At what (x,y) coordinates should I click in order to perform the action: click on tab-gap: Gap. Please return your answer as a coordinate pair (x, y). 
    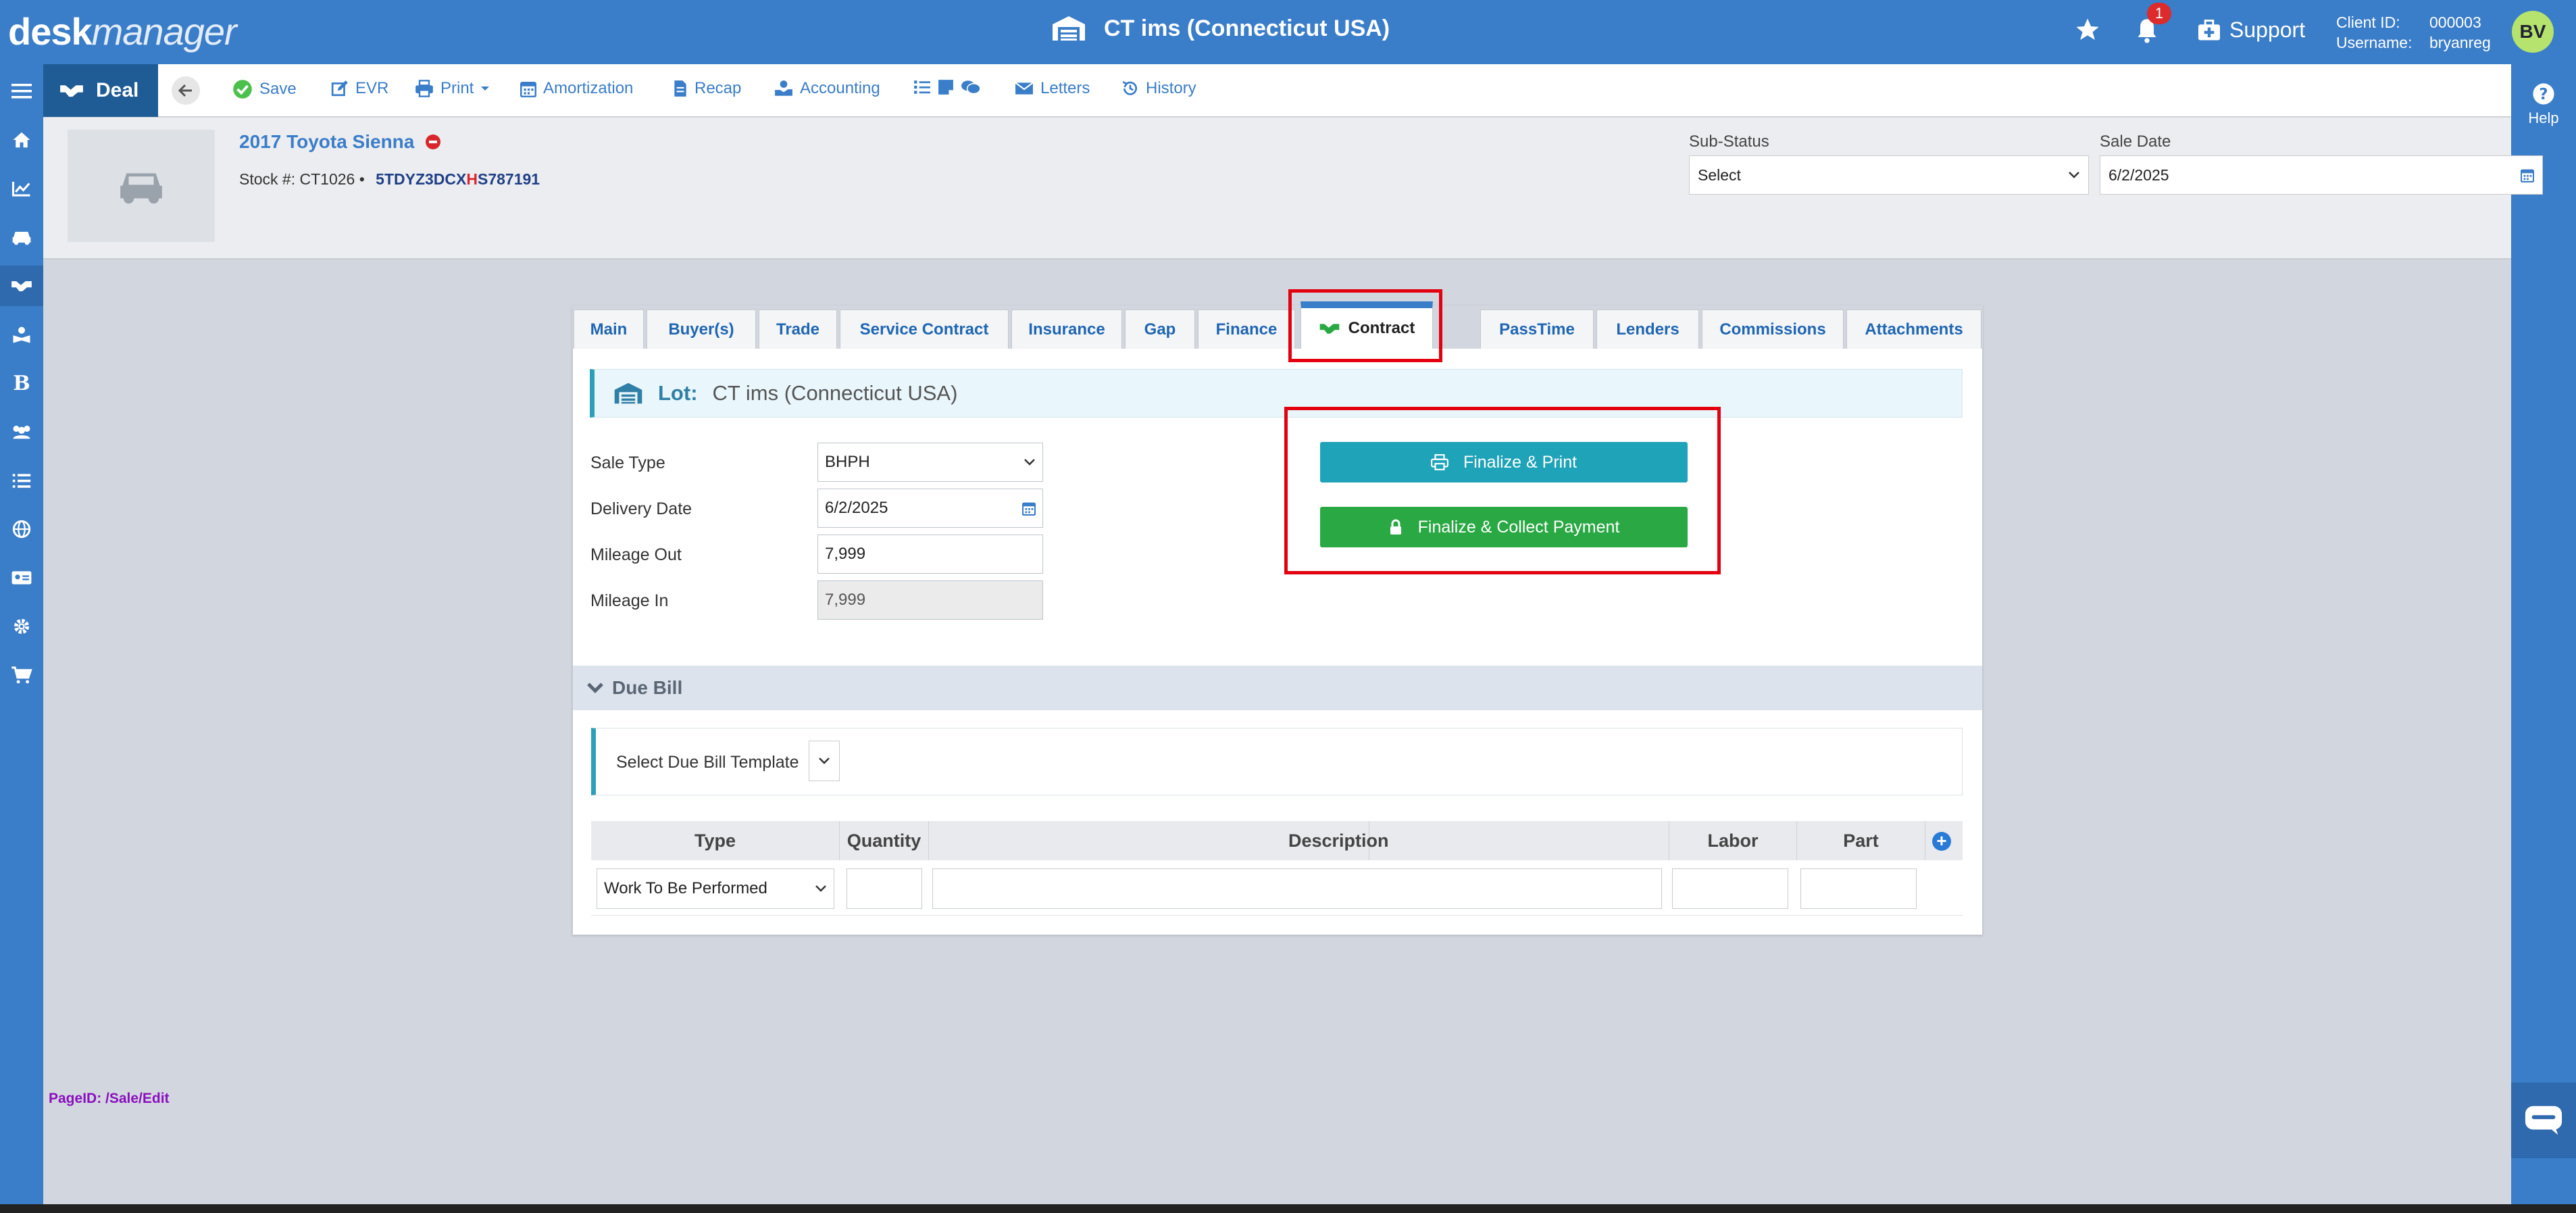
    Looking at the image, I should click on (1160, 329).